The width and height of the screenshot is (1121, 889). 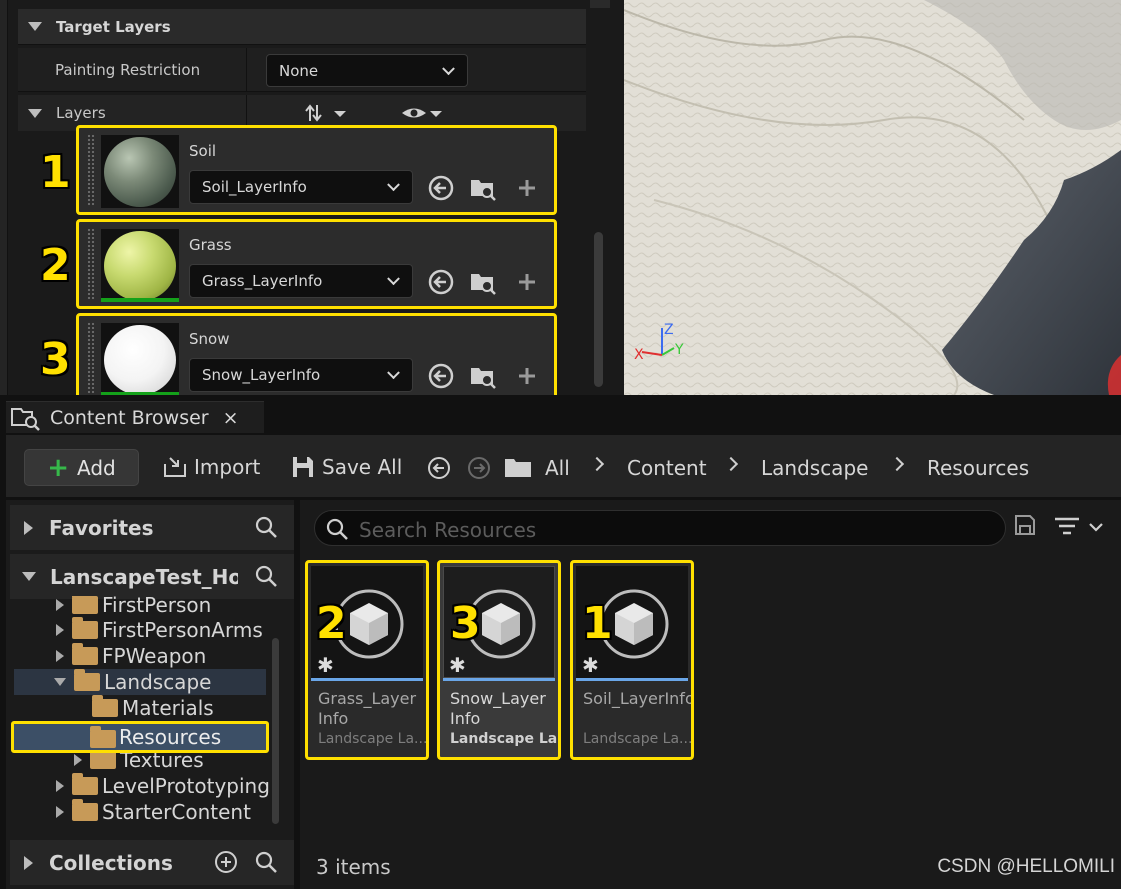 What do you see at coordinates (152, 576) in the screenshot?
I see `project-header: LanscapeTest_Hon` at bounding box center [152, 576].